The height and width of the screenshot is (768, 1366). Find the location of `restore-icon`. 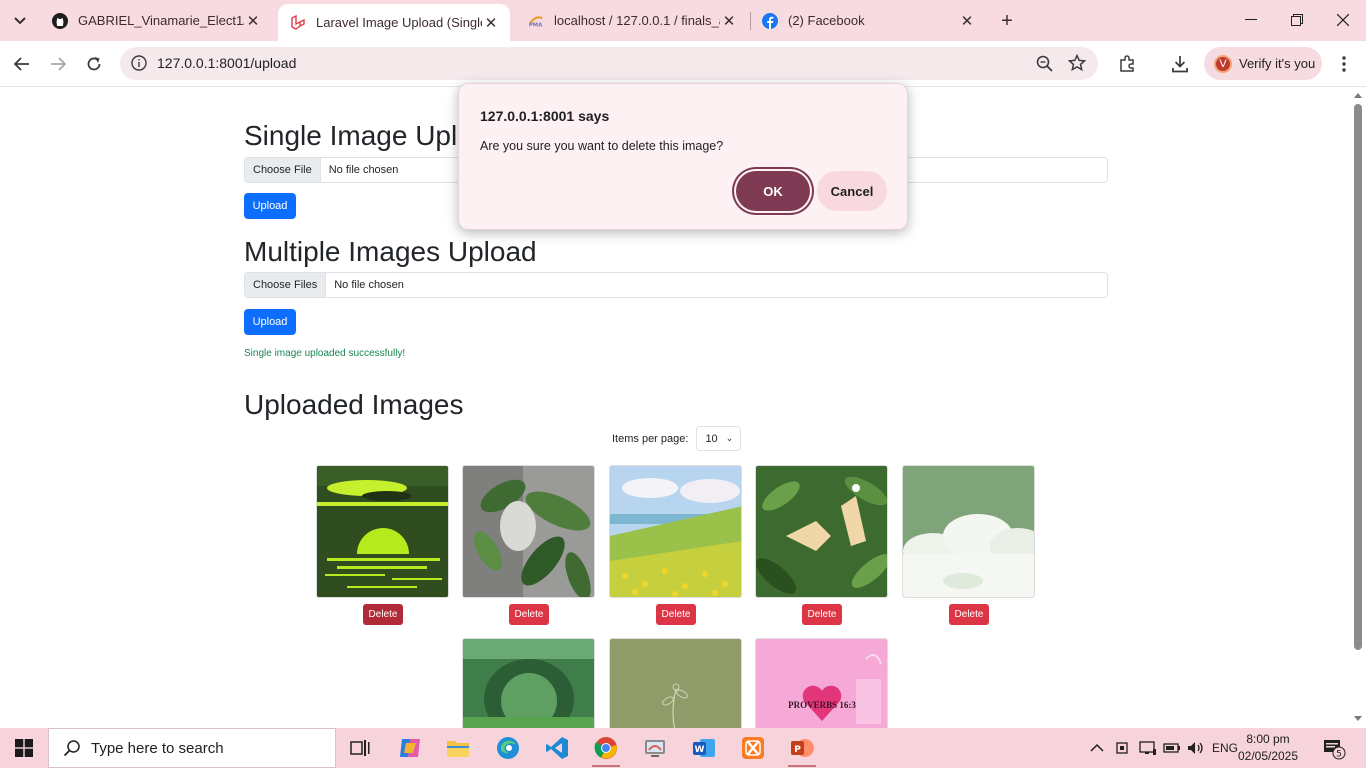

restore-icon is located at coordinates (1297, 20).